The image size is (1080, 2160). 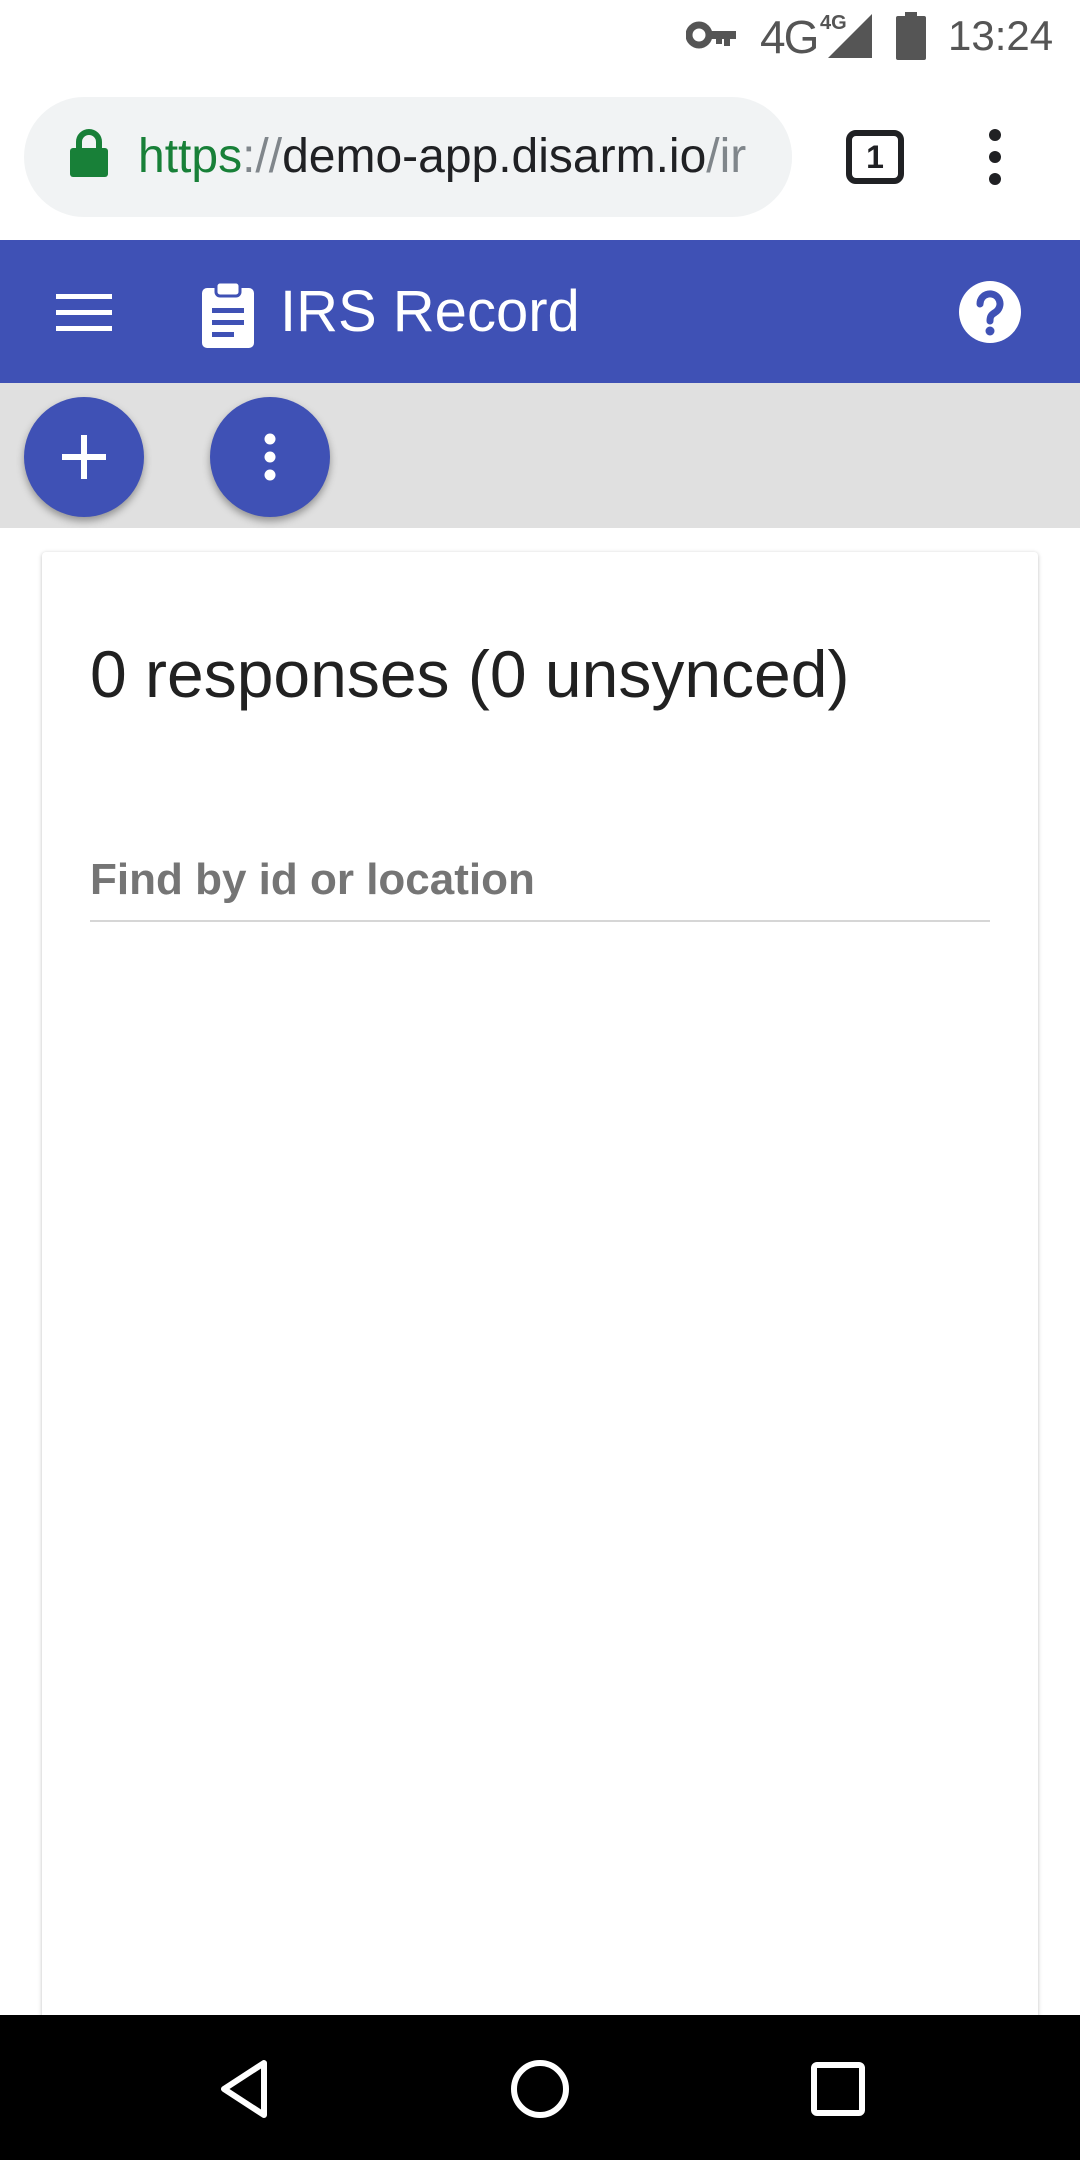 I want to click on clock: 13:24, so click(x=1001, y=35).